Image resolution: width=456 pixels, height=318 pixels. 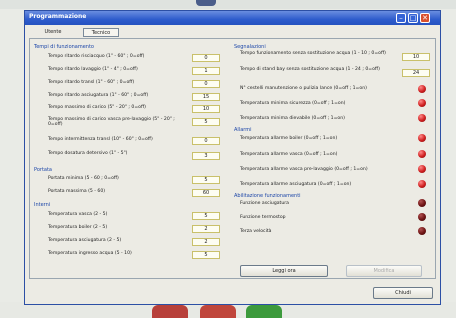 I want to click on read-now-button: Leggi ora, so click(x=284, y=271).